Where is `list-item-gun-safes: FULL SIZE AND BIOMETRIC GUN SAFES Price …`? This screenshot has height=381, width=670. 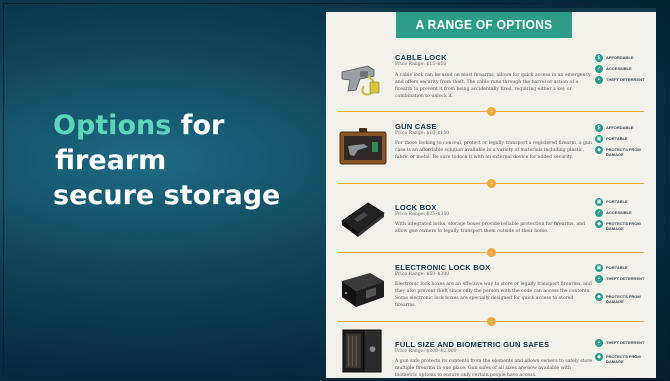 list-item-gun-safes: FULL SIZE AND BIOMETRIC GUN SAFES Price … is located at coordinates (491, 352).